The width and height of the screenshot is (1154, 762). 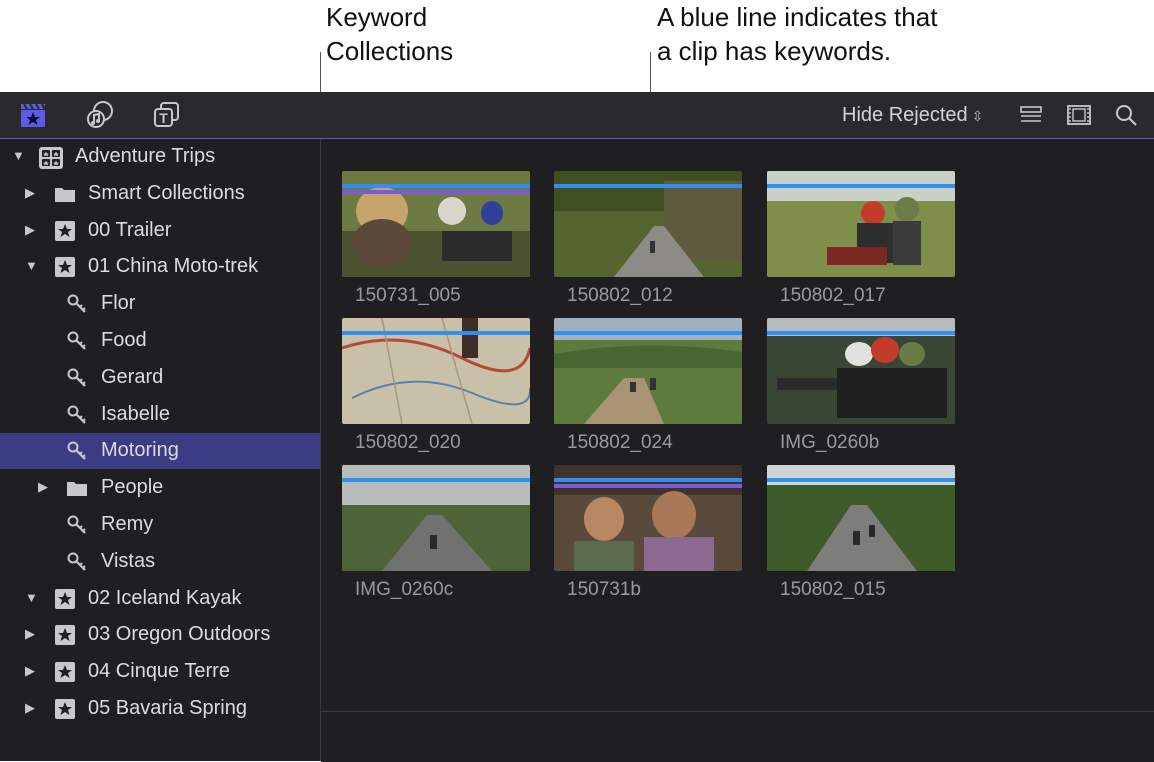 I want to click on clip-name: 150802_017, so click(x=833, y=295).